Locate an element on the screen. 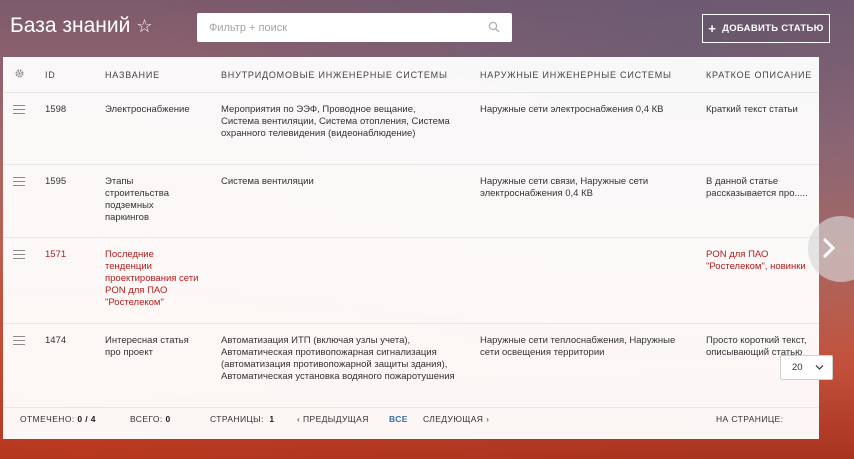  plus-icon: + is located at coordinates (712, 28).